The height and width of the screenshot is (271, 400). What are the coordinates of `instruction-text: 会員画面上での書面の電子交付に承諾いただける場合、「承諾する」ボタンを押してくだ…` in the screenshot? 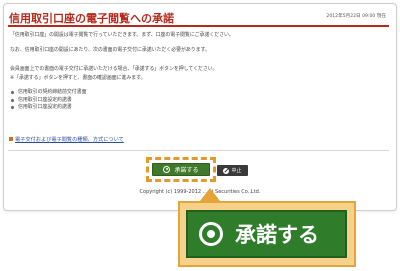 It's located at (114, 69).